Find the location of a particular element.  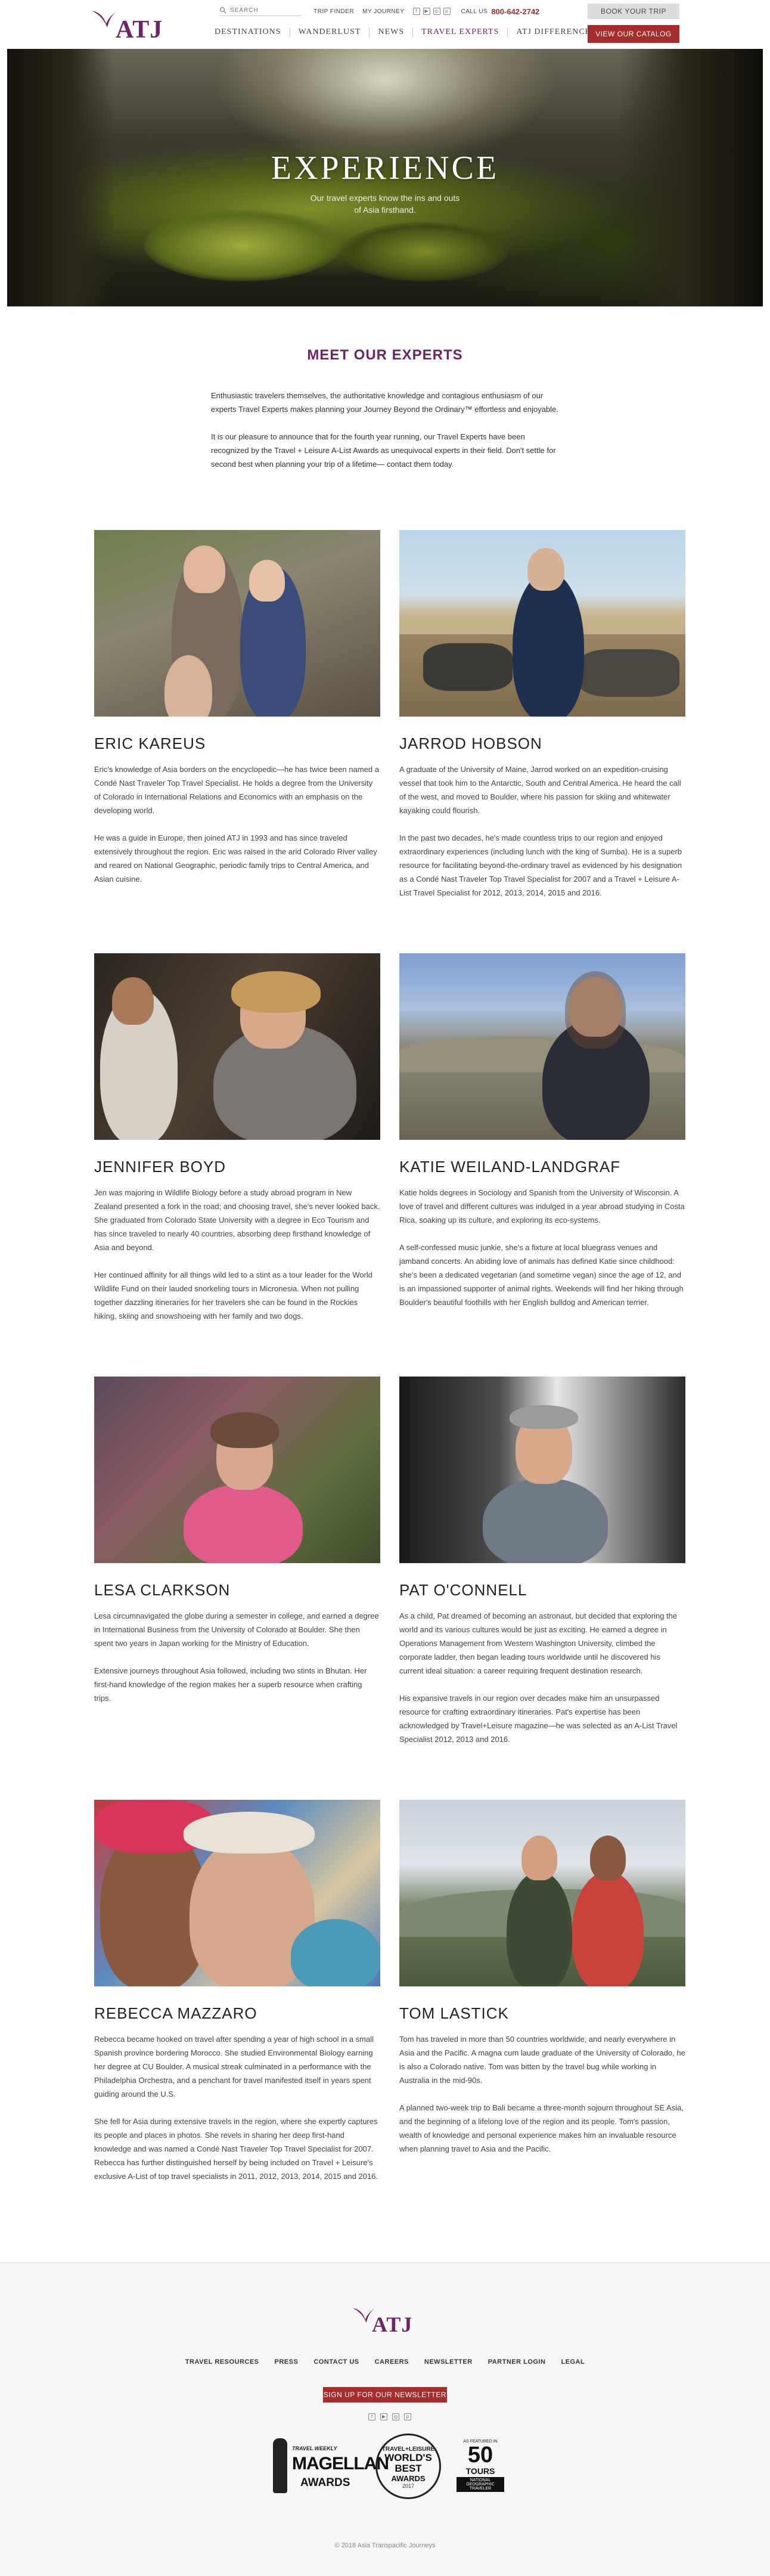

hero-subtitle-line: Our travel experts know the ins and outs is located at coordinates (385, 198).